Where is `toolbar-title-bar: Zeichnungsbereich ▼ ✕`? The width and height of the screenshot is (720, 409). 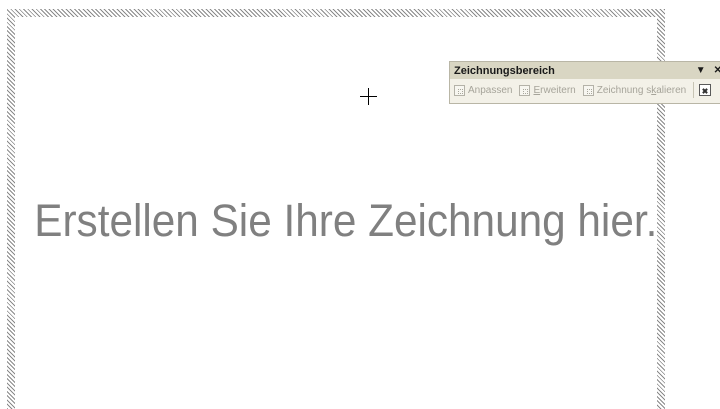
toolbar-title-bar: Zeichnungsbereich ▼ ✕ is located at coordinates (585, 70).